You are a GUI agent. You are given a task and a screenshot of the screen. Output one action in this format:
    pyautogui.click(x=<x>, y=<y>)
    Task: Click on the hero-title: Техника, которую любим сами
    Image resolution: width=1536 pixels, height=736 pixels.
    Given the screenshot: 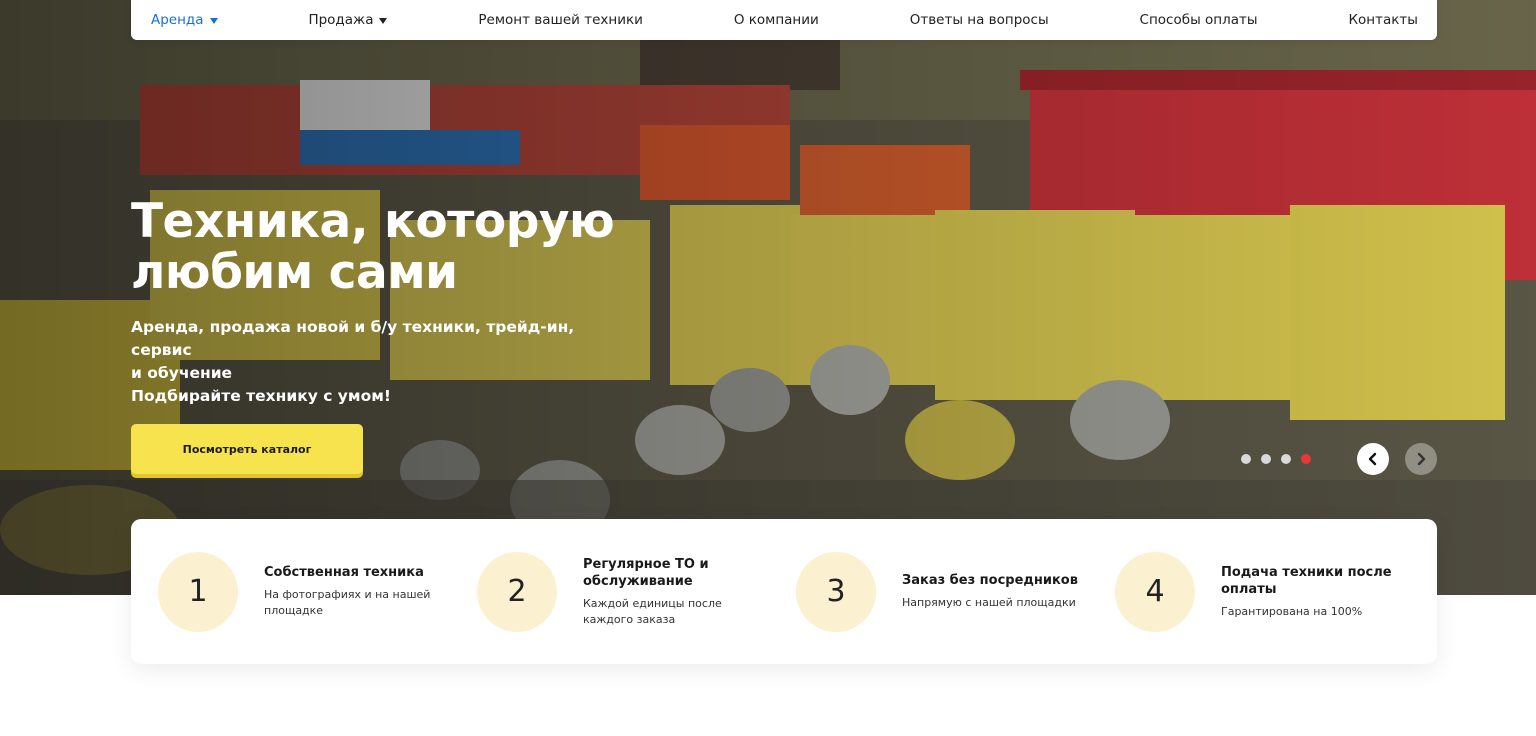 What is the action you would take?
    pyautogui.click(x=411, y=247)
    